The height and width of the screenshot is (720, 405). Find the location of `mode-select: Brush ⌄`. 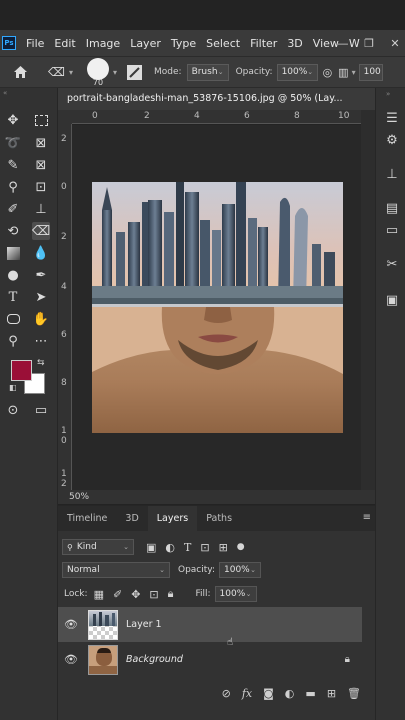

mode-select: Brush ⌄ is located at coordinates (207, 72).